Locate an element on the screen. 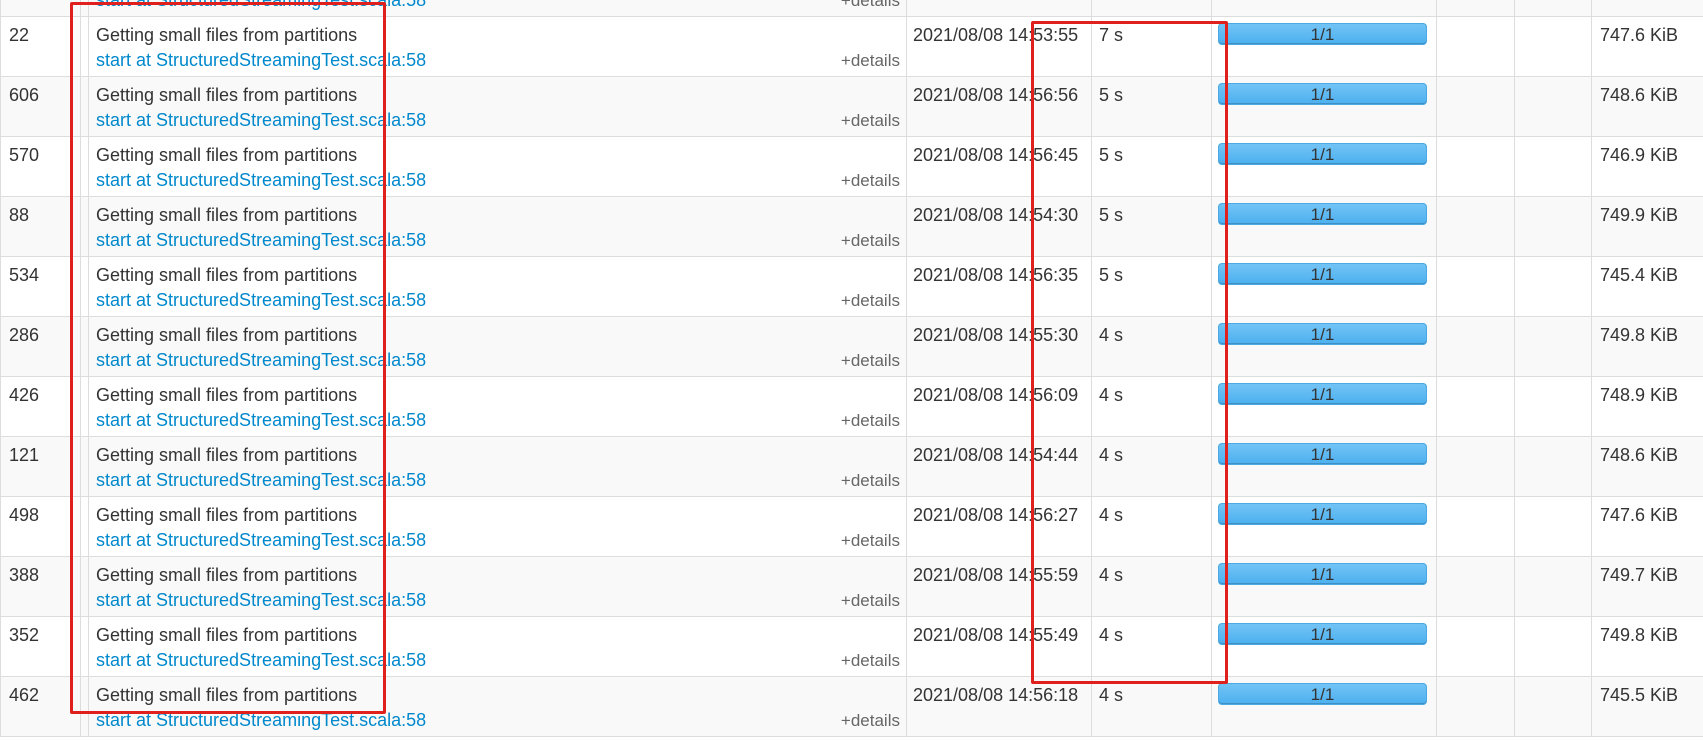 This screenshot has height=741, width=1703. submitted-time: 2021/08/08 14:56:56 is located at coordinates (996, 95).